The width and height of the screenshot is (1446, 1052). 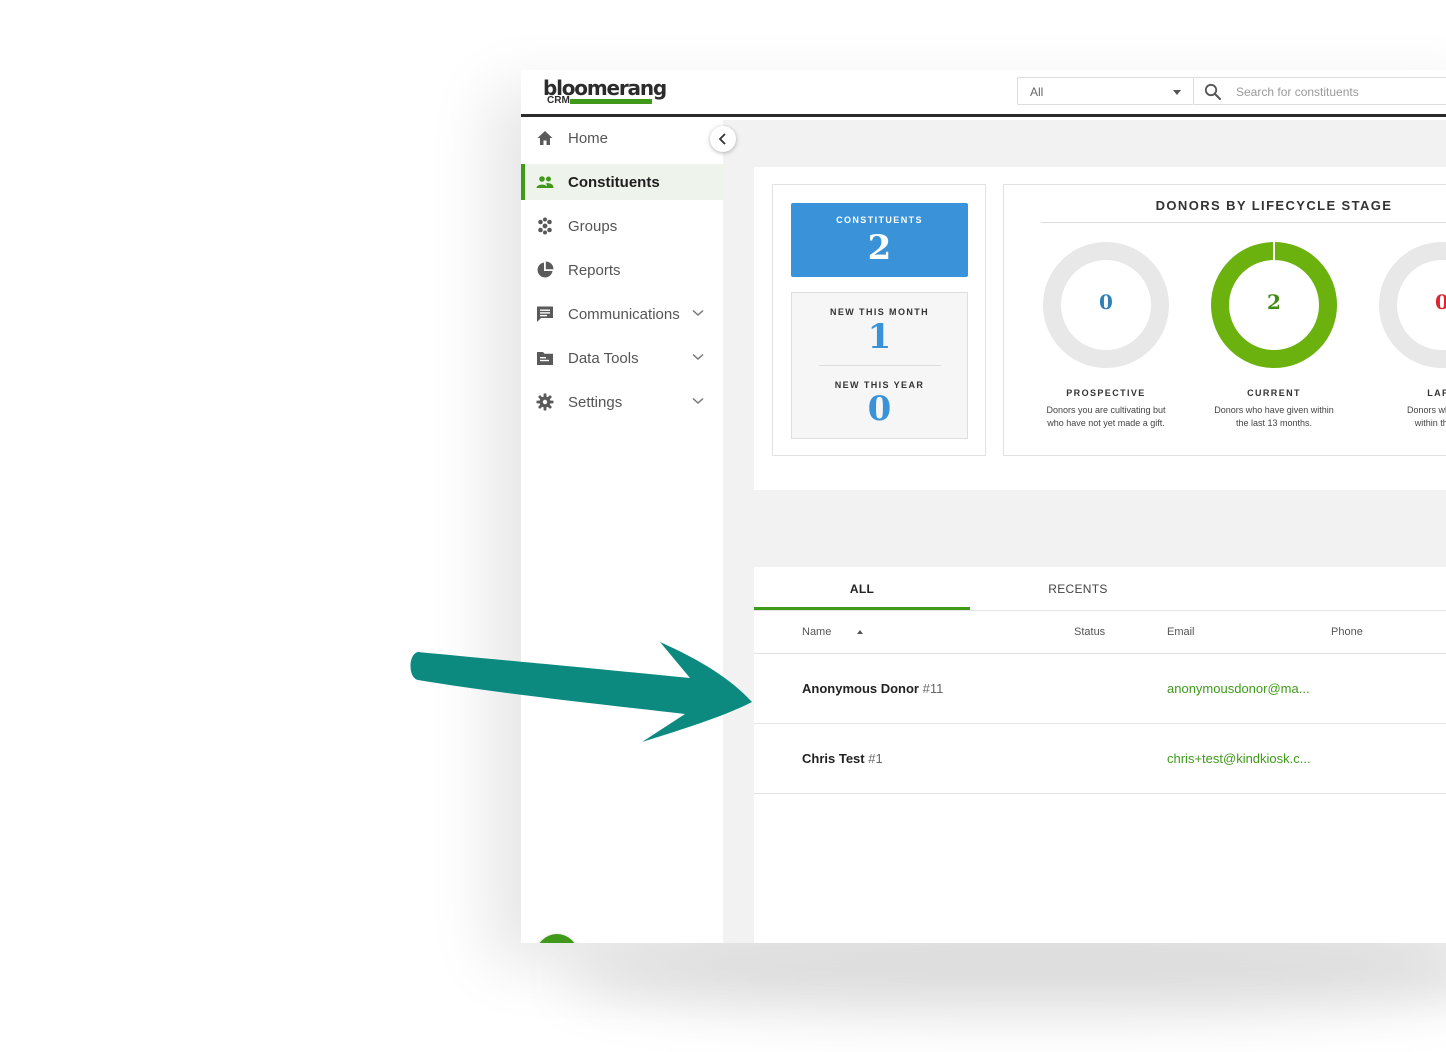 I want to click on collapse-sidebar-button, so click(x=723, y=139).